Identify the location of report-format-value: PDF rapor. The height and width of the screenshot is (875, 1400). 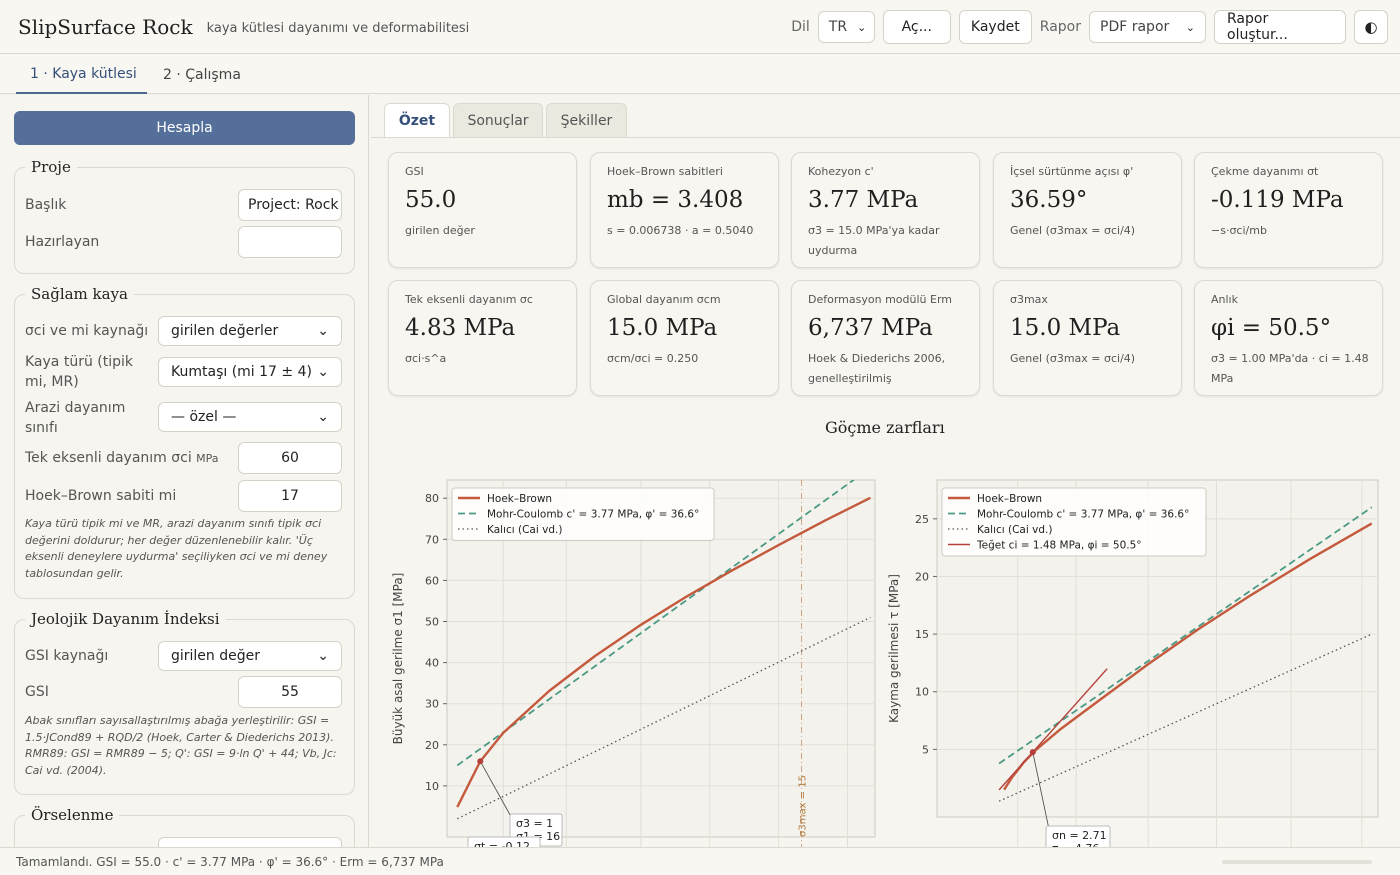
(1135, 27).